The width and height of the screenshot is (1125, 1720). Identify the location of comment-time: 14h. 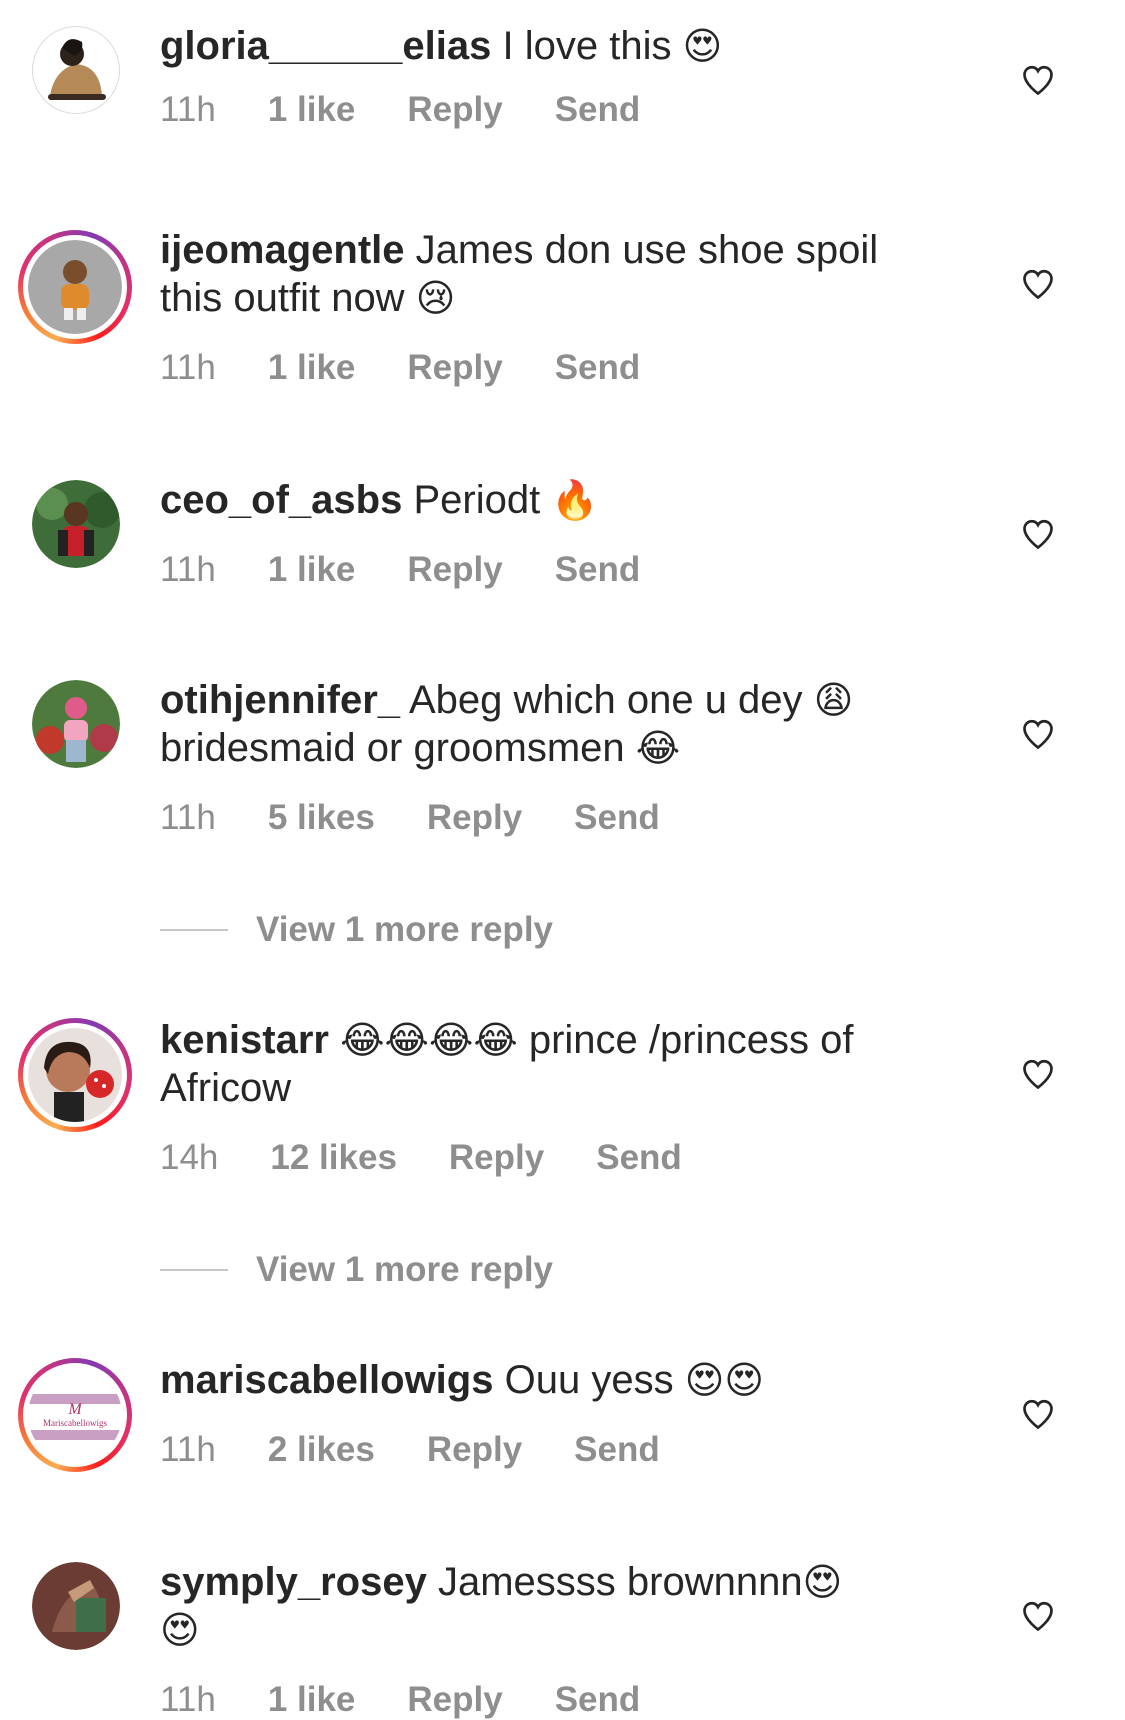
(189, 1157).